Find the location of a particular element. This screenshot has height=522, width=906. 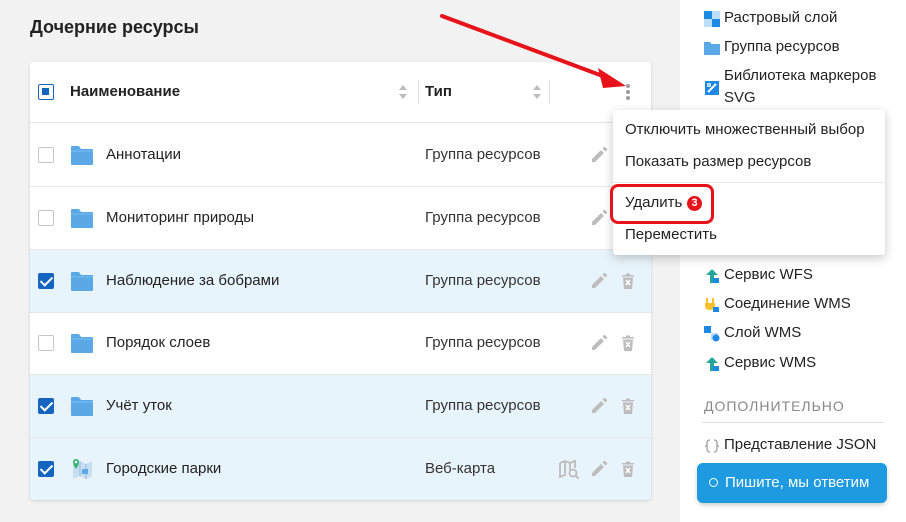

row-name: Наблюдение за бобрами is located at coordinates (192, 280).